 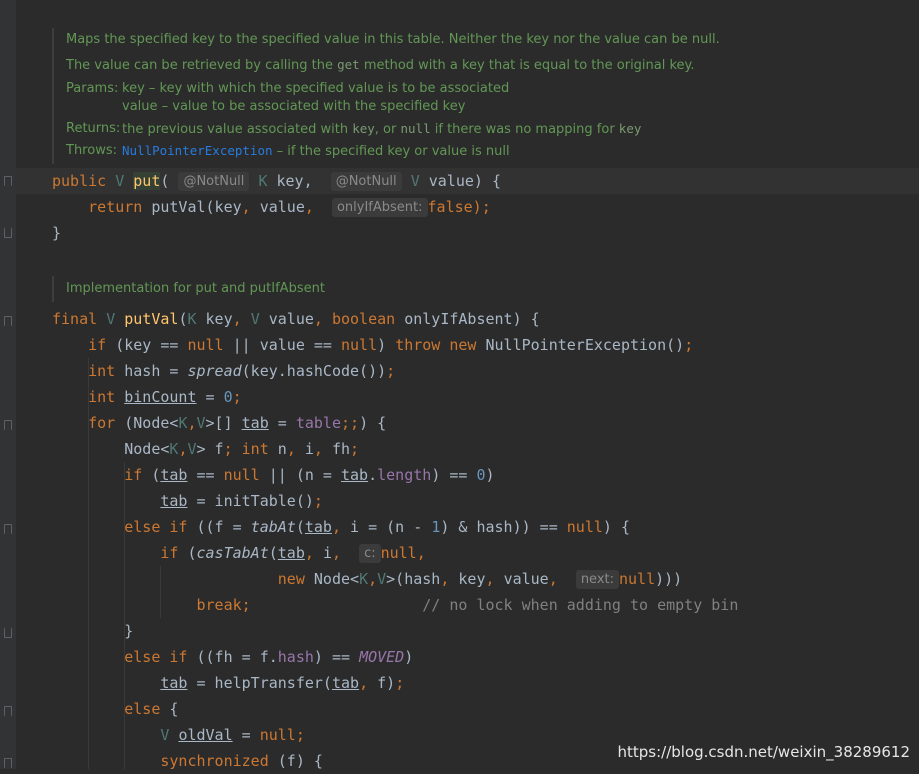 I want to click on doc-returns-label: Returns:, so click(x=93, y=128).